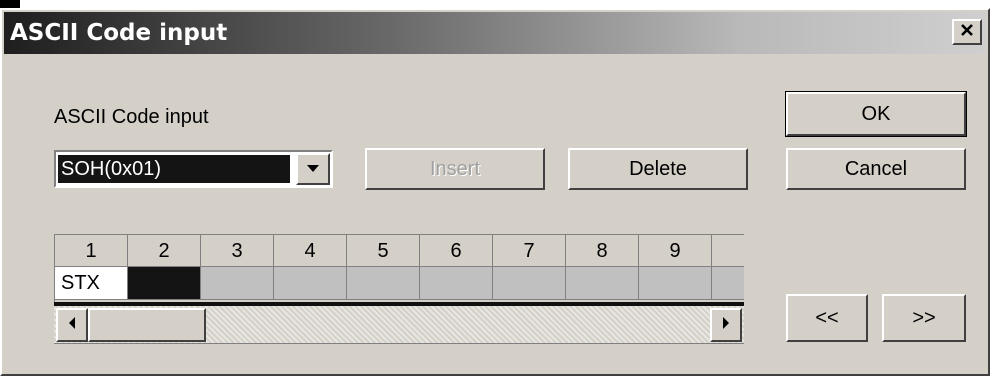  Describe the element at coordinates (147, 325) in the screenshot. I see `scroll-thumb` at that location.